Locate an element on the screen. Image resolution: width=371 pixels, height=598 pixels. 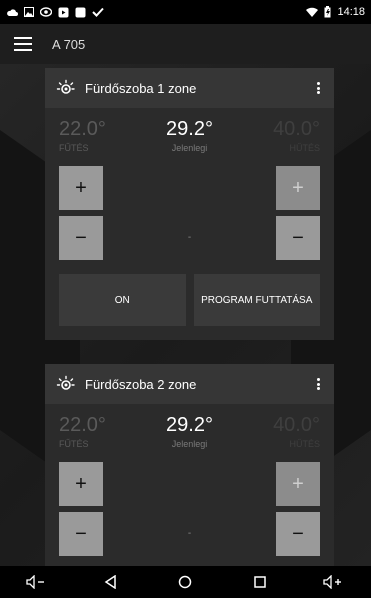
system-status: 14:18 is located at coordinates (335, 12).